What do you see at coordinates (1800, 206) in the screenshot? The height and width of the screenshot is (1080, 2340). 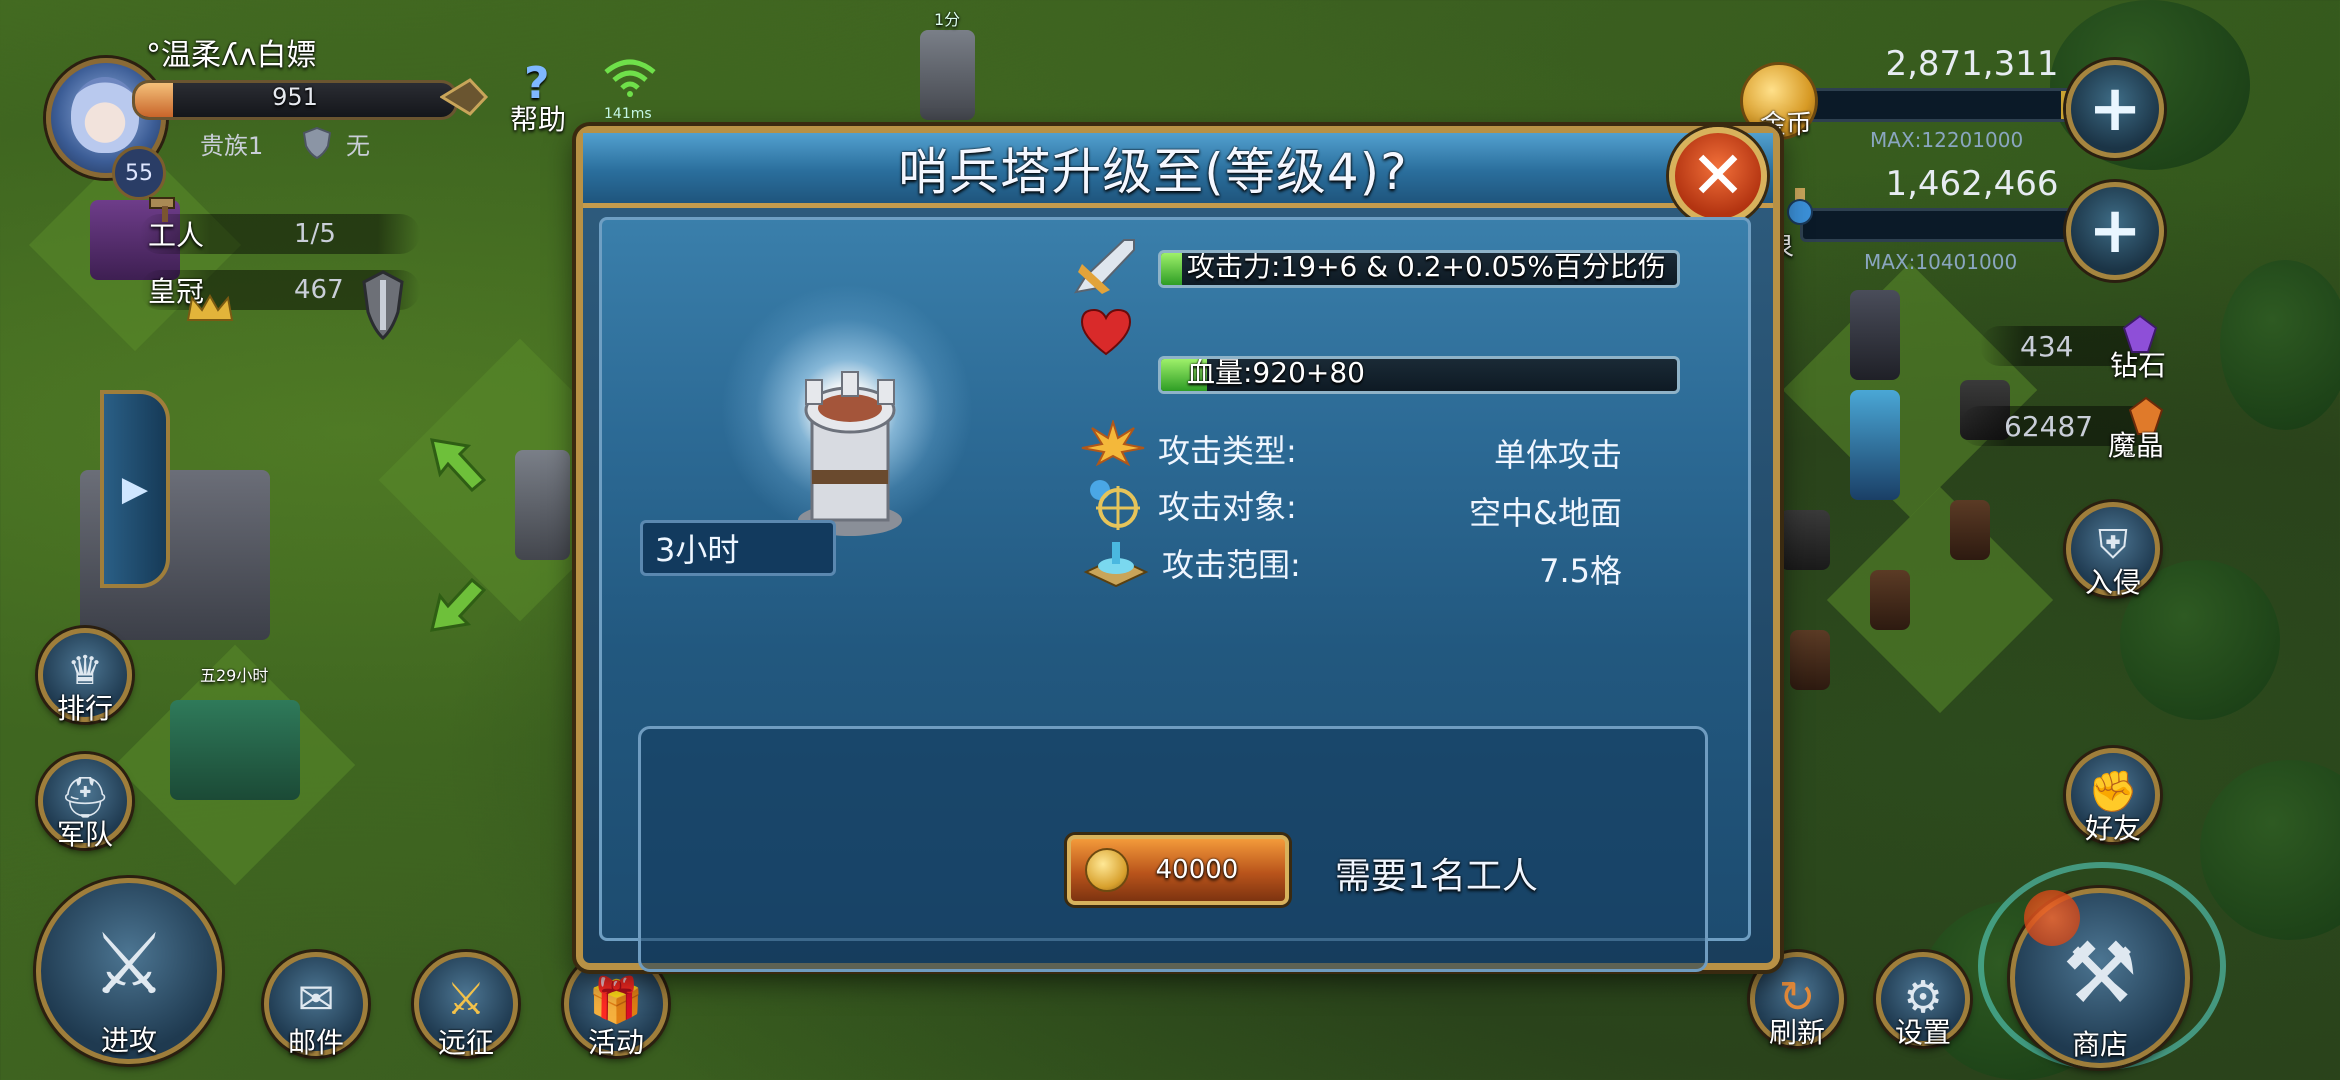 I see `potion-icon` at bounding box center [1800, 206].